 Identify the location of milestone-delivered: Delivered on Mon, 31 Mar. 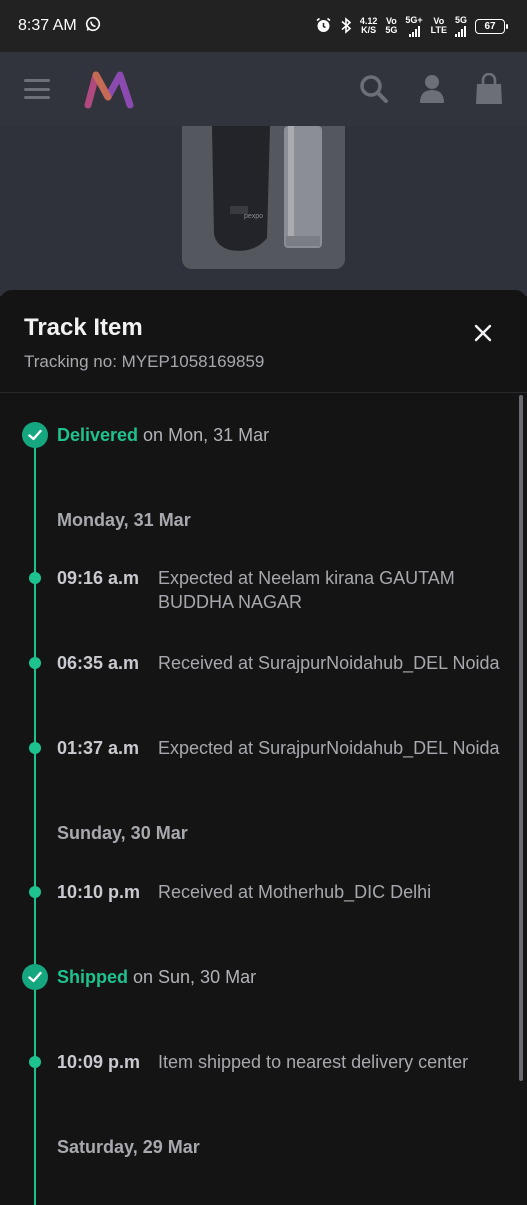
(163, 435).